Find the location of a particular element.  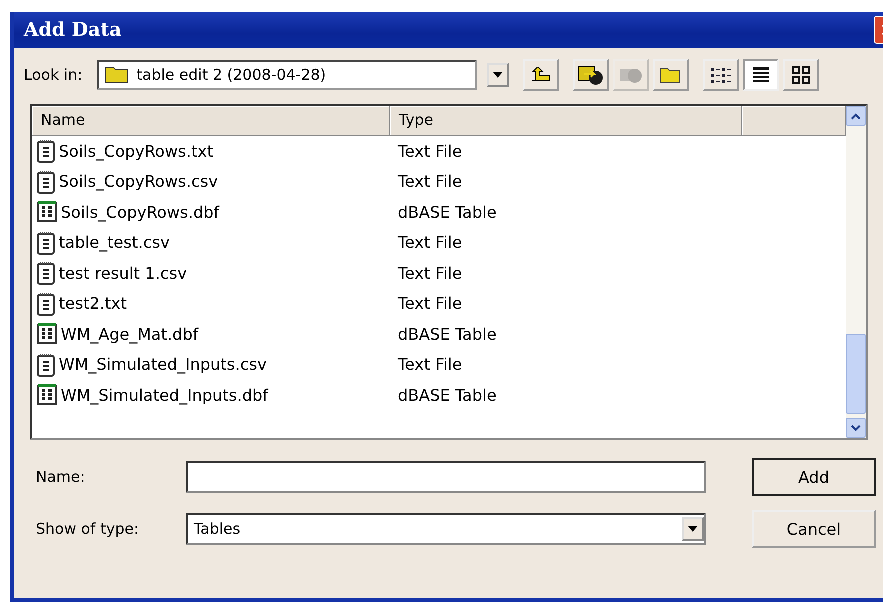

file-name: Soils_CopyRows.txt is located at coordinates (136, 151).